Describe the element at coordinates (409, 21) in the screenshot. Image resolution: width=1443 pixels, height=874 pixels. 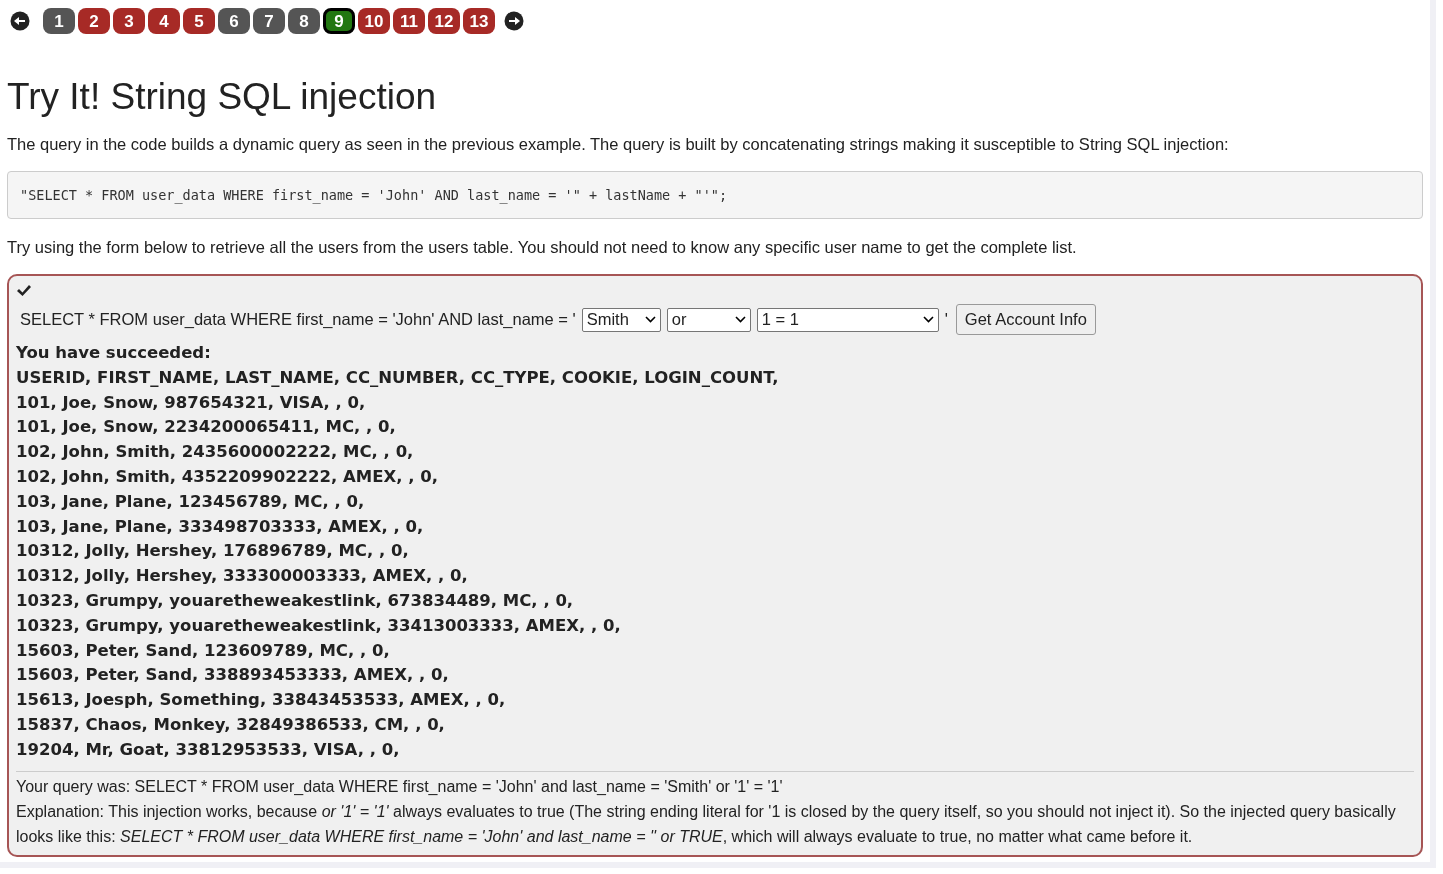
I see `page-button: 11` at that location.